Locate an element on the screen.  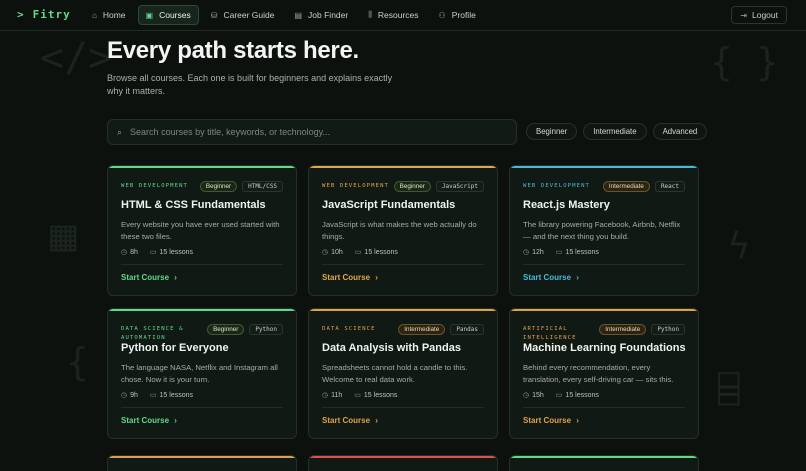
card-stats: ◷ 15h ▭ 15 lessons is located at coordinates (561, 395).